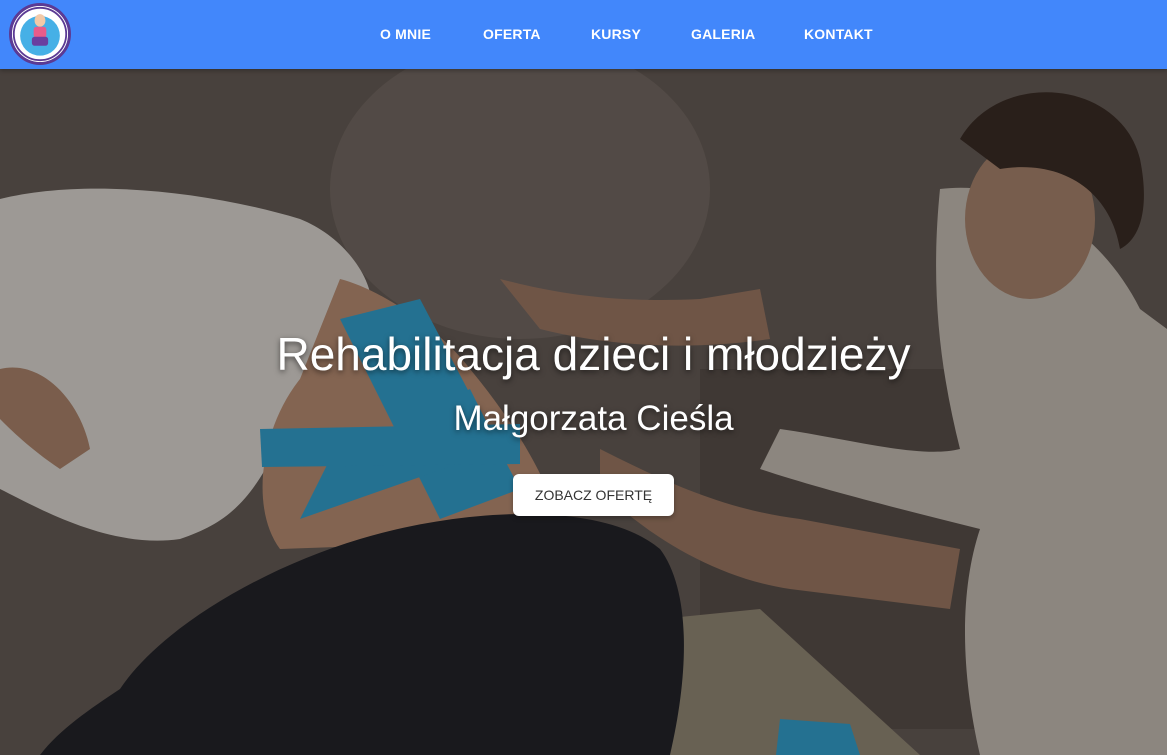  What do you see at coordinates (593, 354) in the screenshot?
I see `hero-title: Rehabilitacja dzieci i młodzieży` at bounding box center [593, 354].